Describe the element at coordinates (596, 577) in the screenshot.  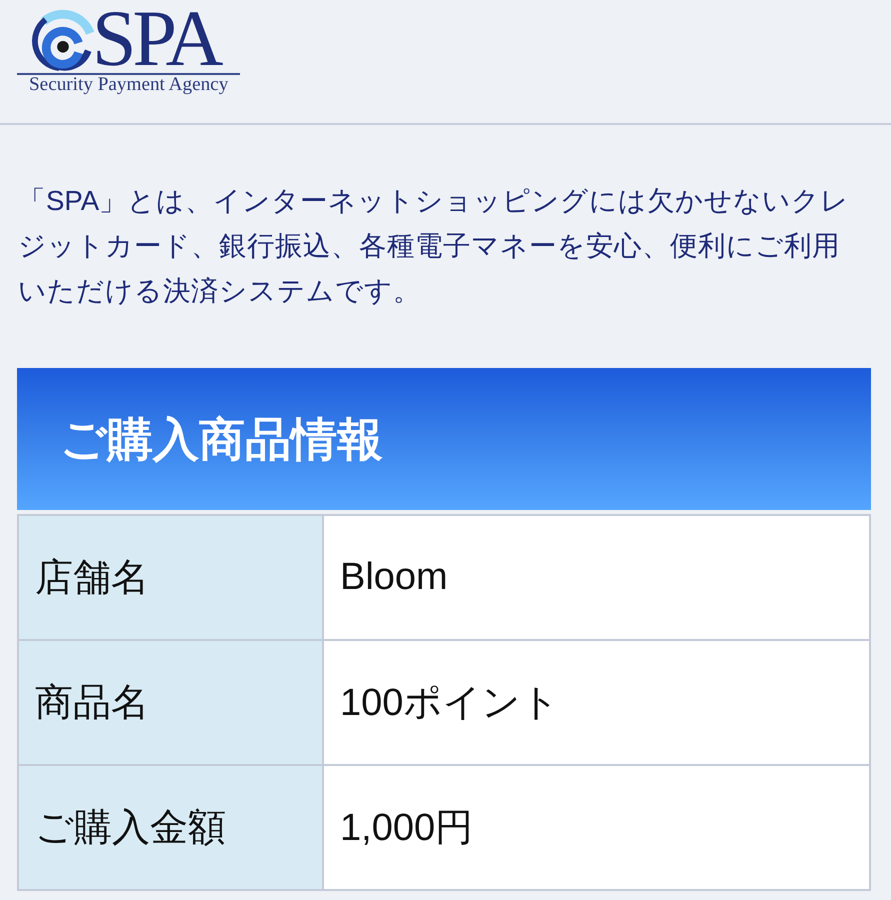
I see `table-cell: Bloom` at that location.